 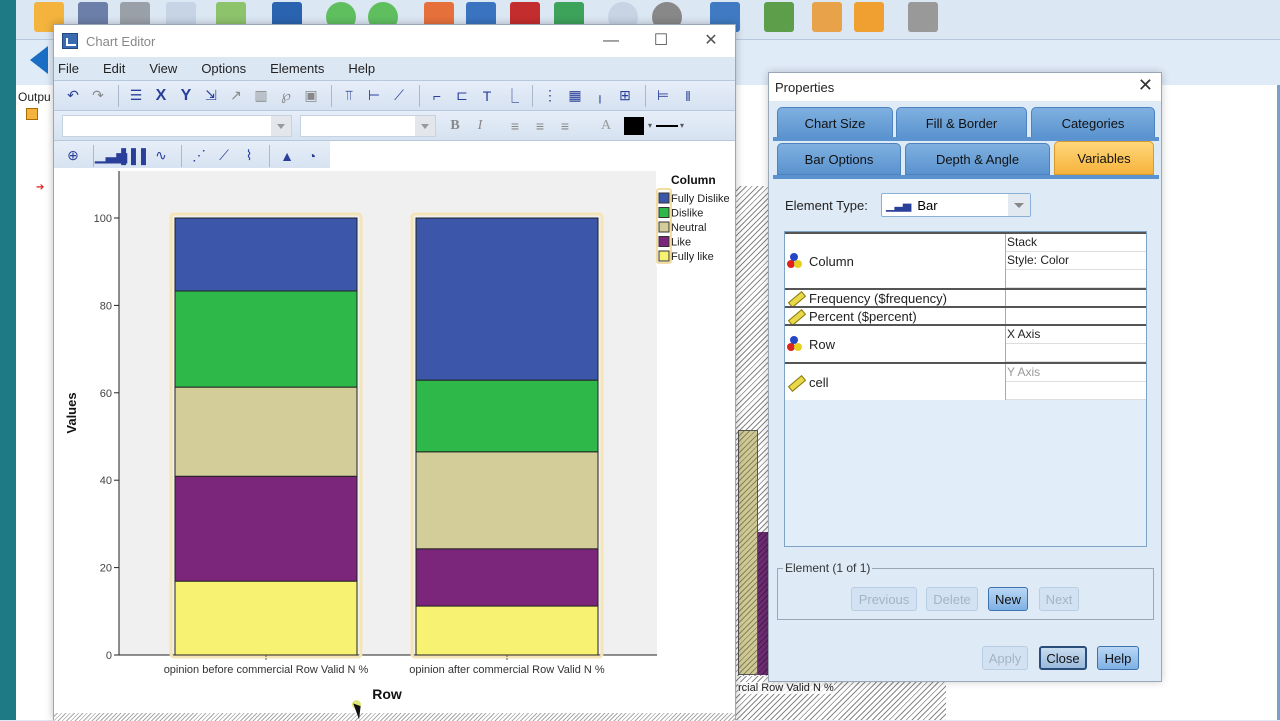 I want to click on variable-row: cell Y Axis, so click(x=965, y=381).